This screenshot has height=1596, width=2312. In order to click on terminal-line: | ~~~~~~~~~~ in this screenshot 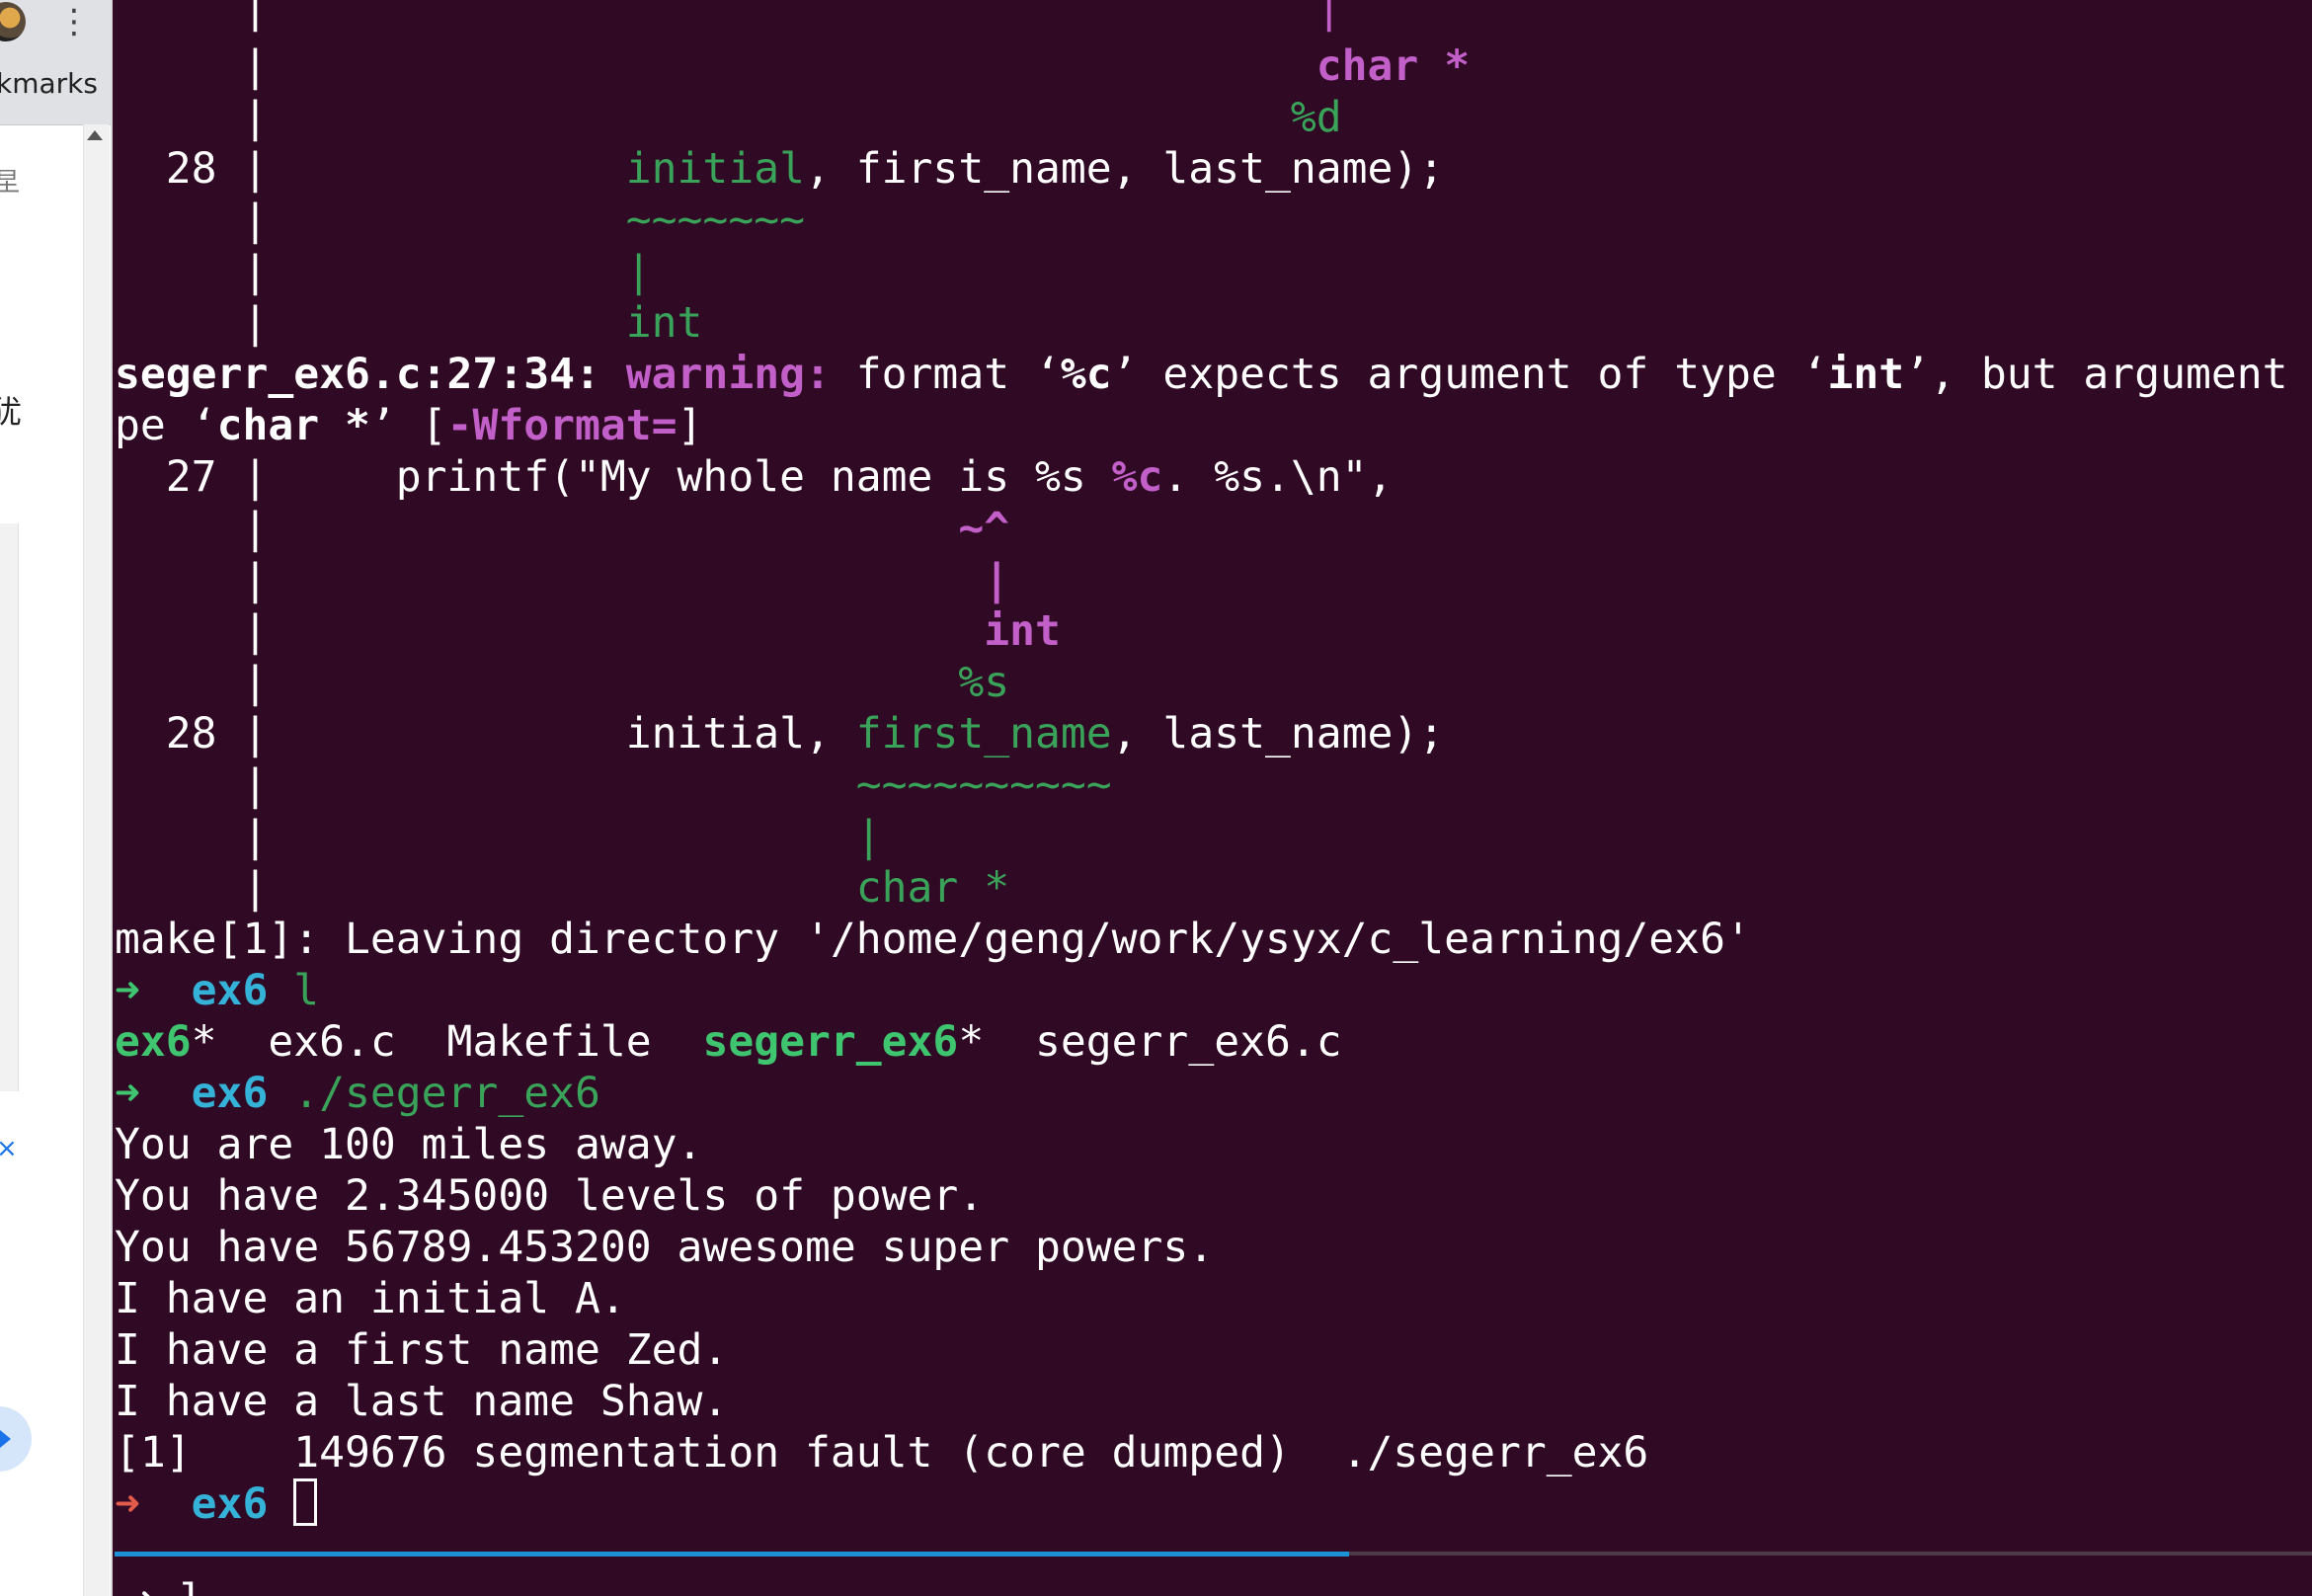, I will do `click(613, 785)`.